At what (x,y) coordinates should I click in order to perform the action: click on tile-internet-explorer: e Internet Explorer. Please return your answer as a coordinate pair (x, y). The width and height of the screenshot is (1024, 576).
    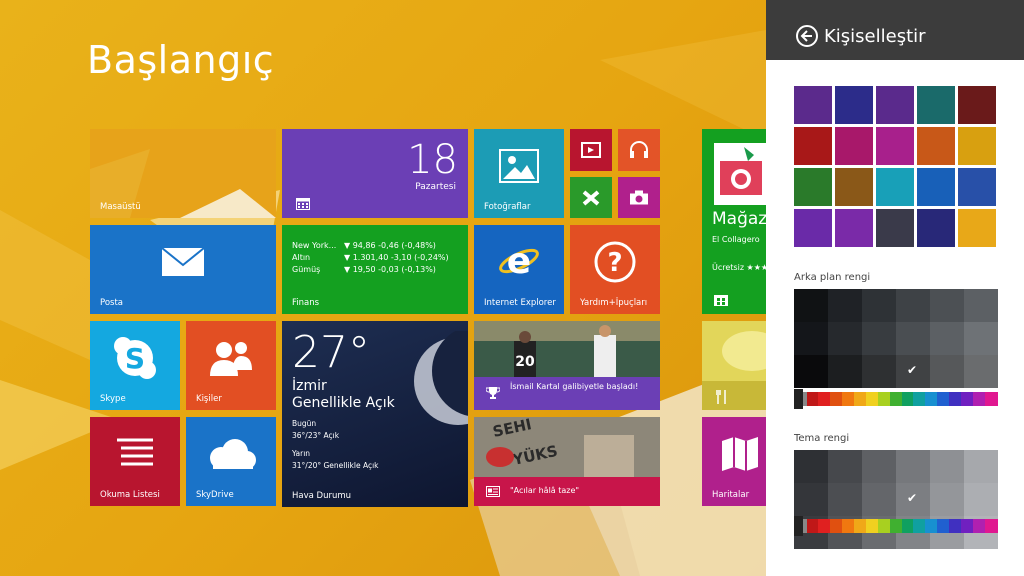
    Looking at the image, I should click on (519, 269).